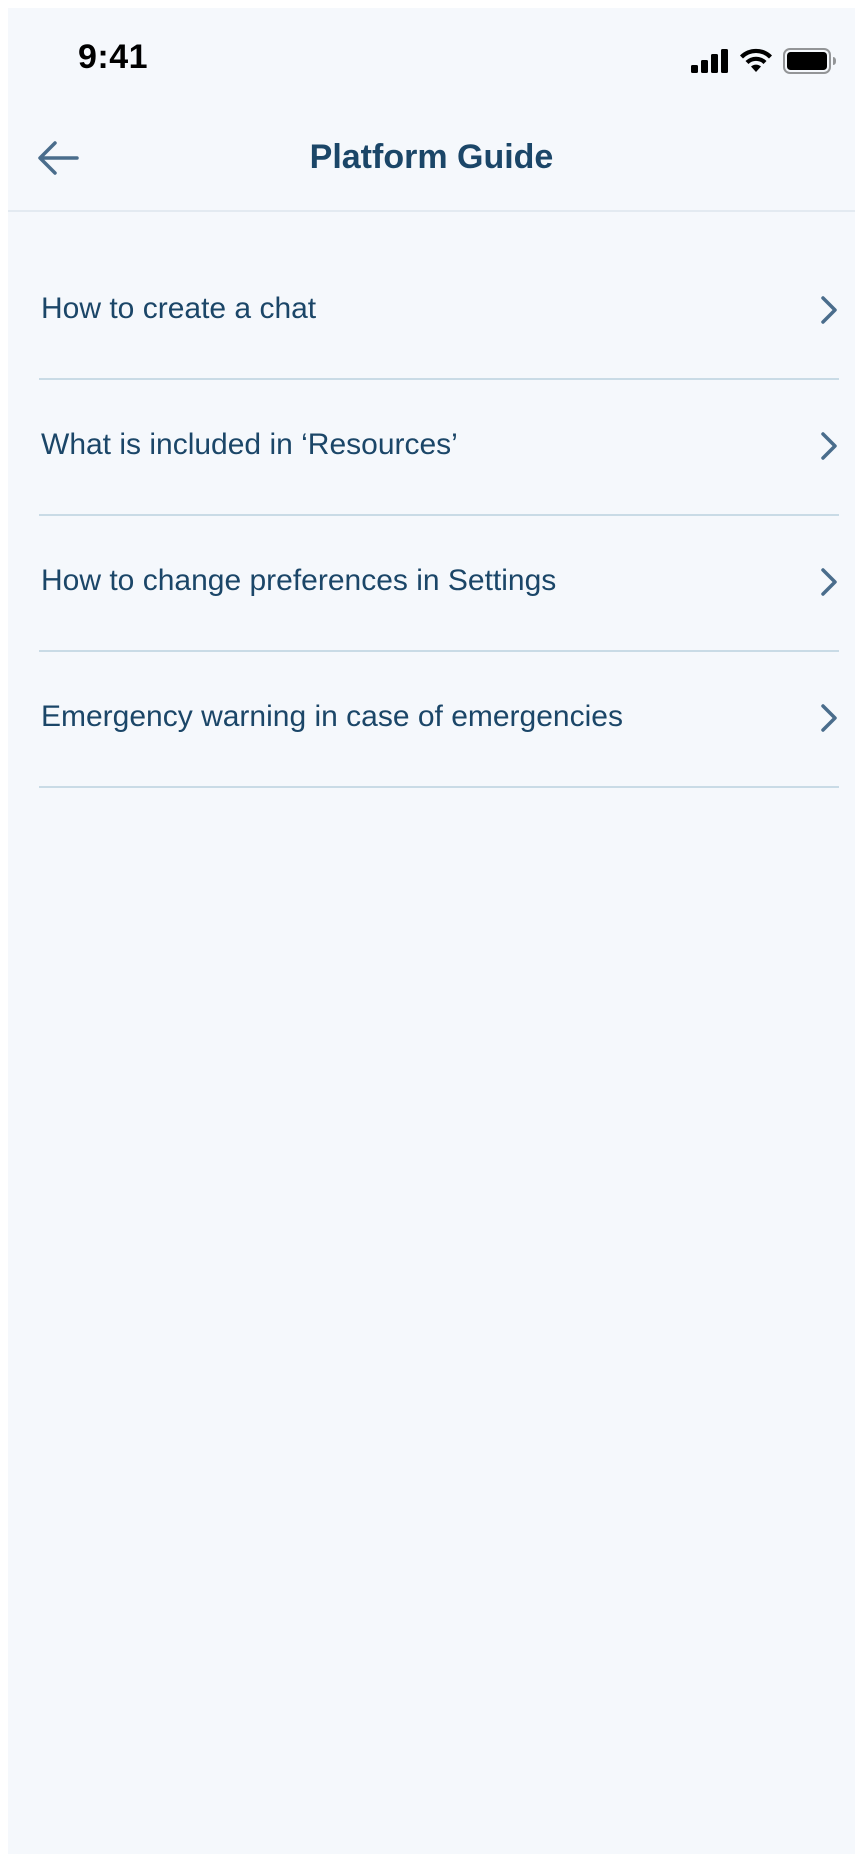  Describe the element at coordinates (431, 157) in the screenshot. I see `page-title: Platform Guide` at that location.